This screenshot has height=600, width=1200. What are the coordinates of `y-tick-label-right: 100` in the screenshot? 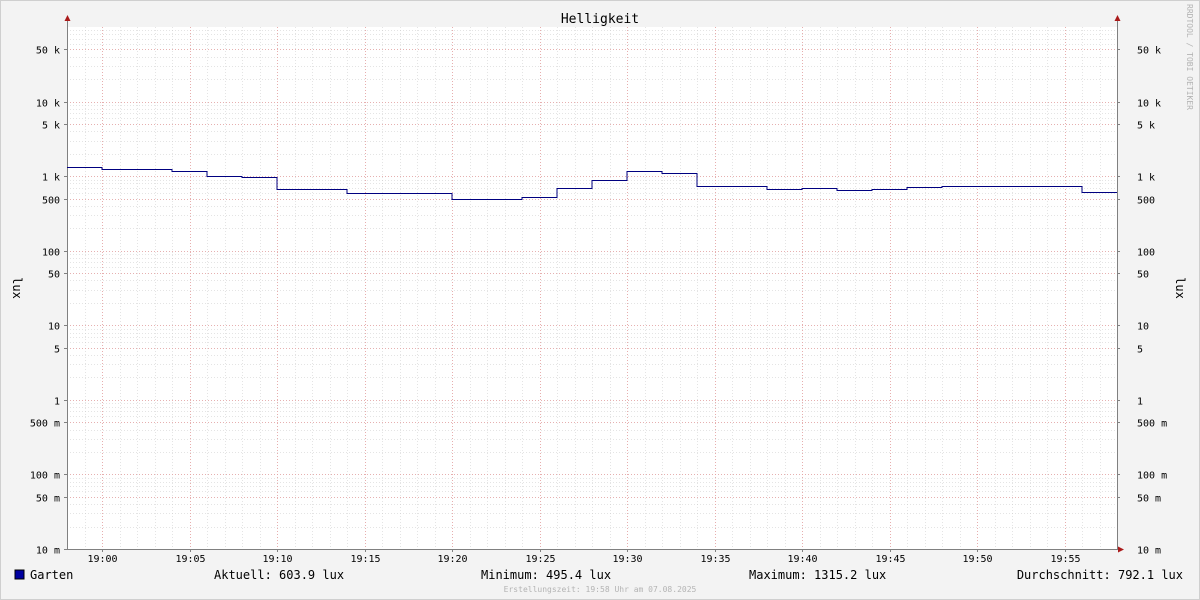 It's located at (1146, 253).